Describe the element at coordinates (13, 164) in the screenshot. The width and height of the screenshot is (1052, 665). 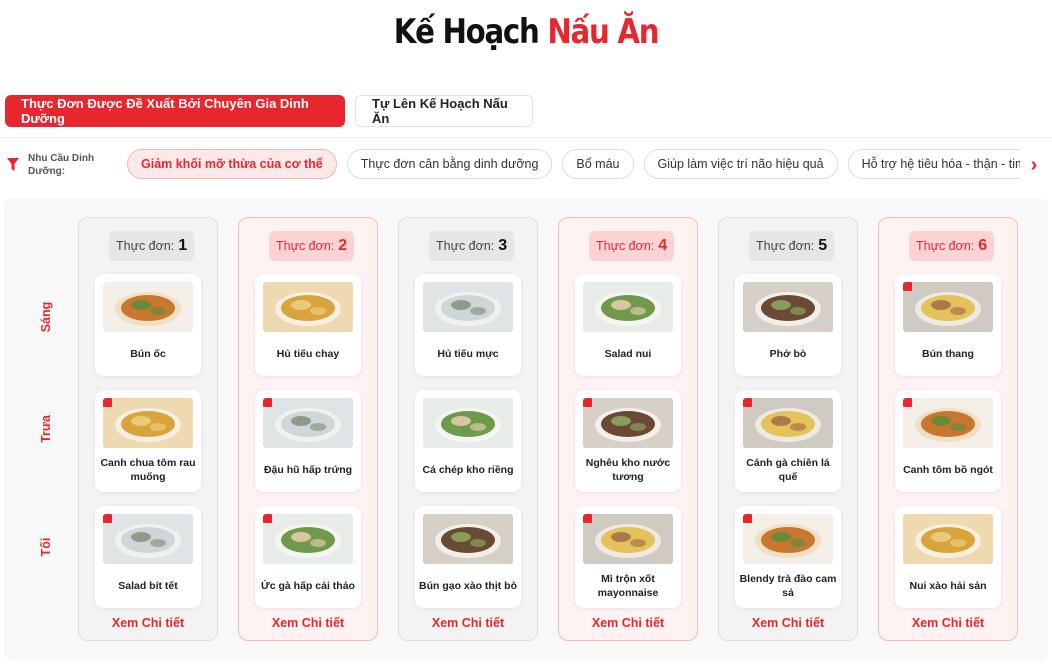
I see `filter-icon` at that location.